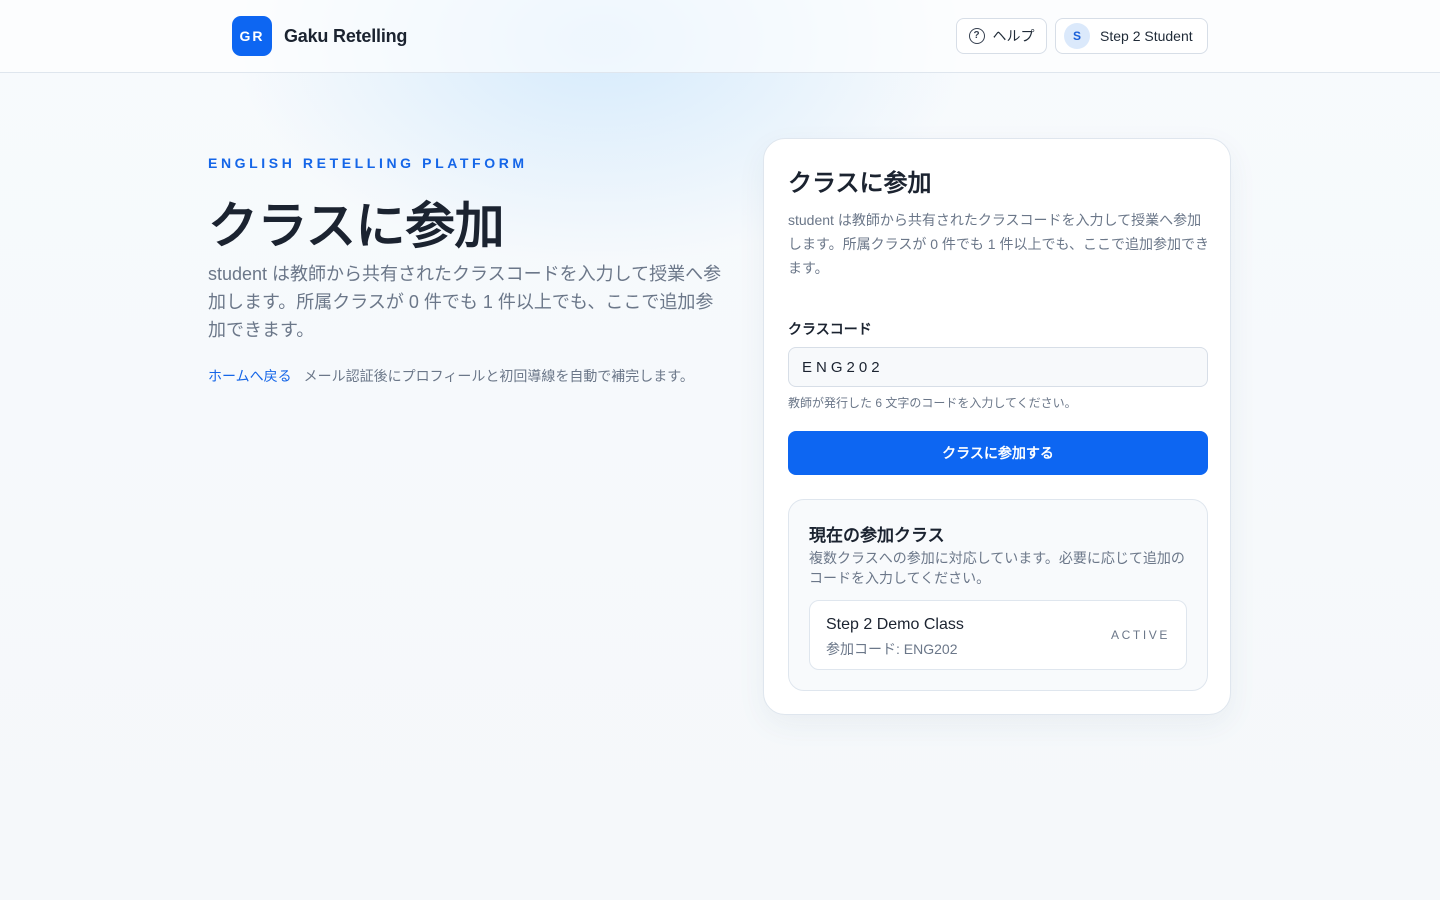 The width and height of the screenshot is (1440, 900). I want to click on current-classes-title: 現在の参加クラス, so click(877, 535).